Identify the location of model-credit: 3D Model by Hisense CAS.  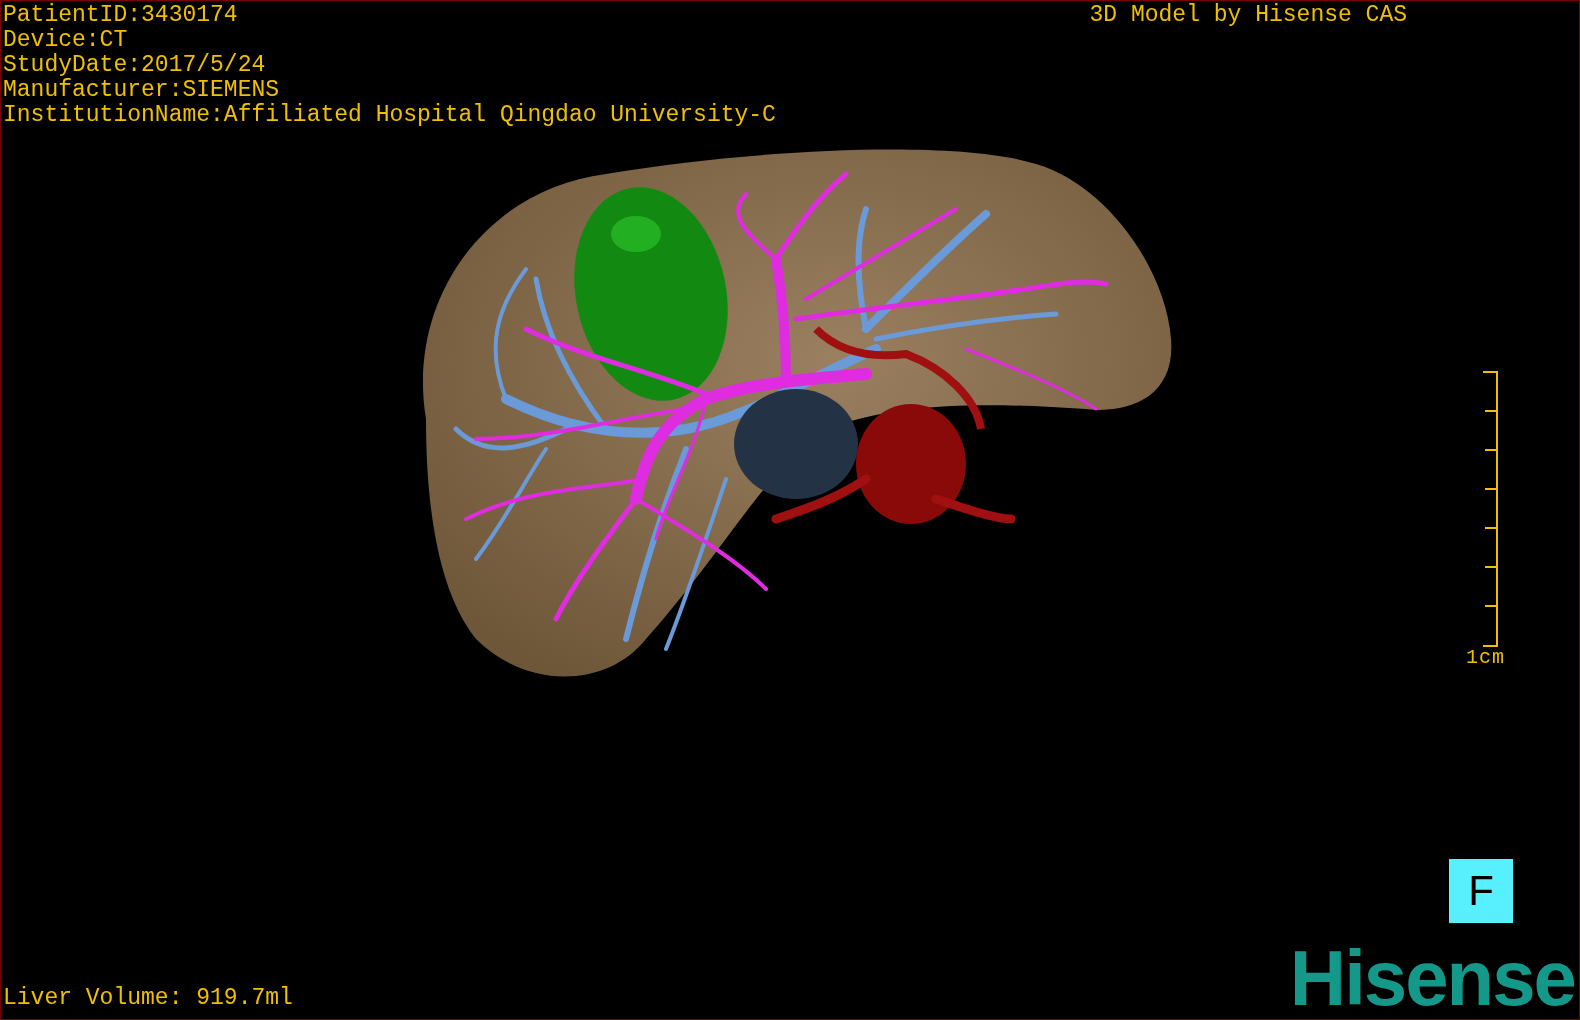
(1248, 15).